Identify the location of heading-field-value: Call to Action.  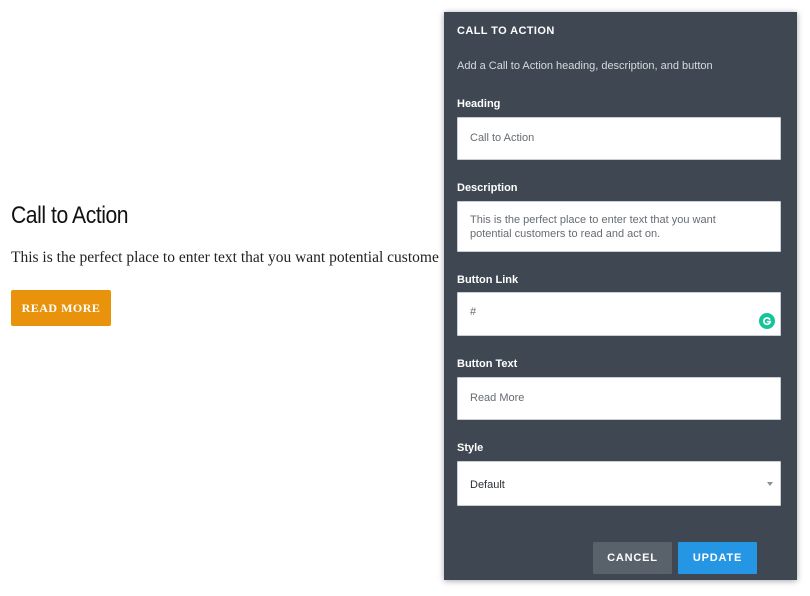
(502, 138).